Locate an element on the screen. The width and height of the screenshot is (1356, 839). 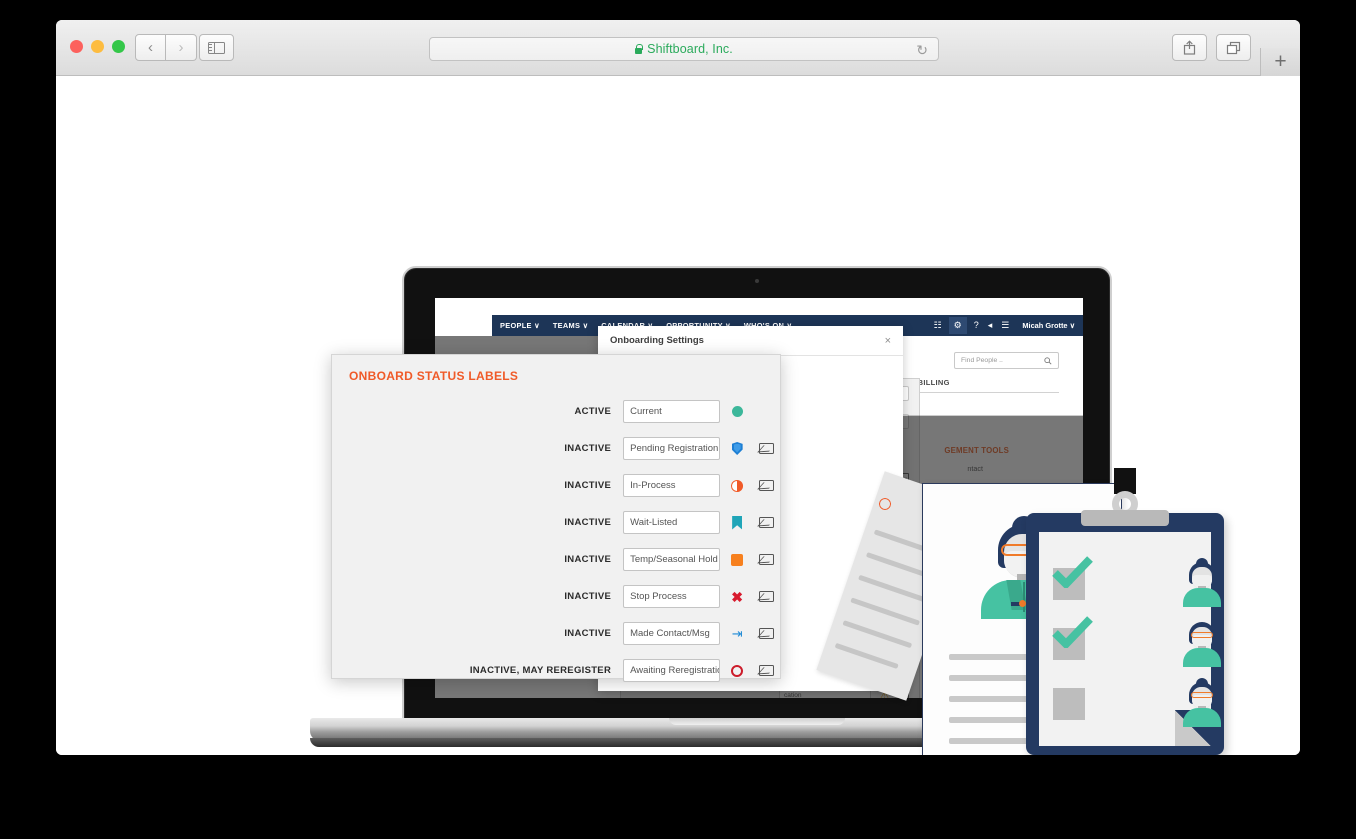
status-name-input: Made Contact/Msg is located at coordinates (671, 633).